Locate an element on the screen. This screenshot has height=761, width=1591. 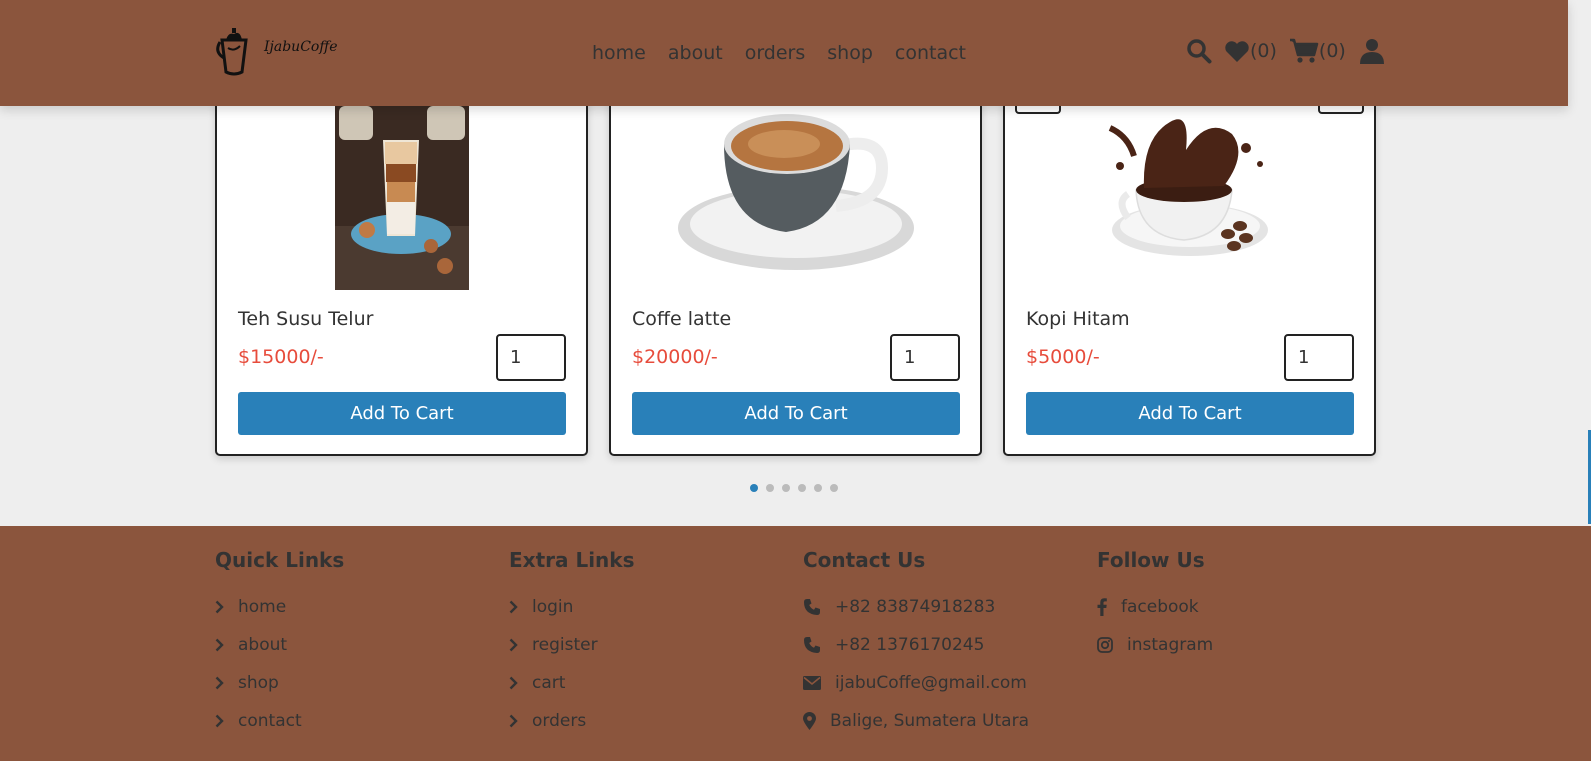
nav-about: about is located at coordinates (695, 53).